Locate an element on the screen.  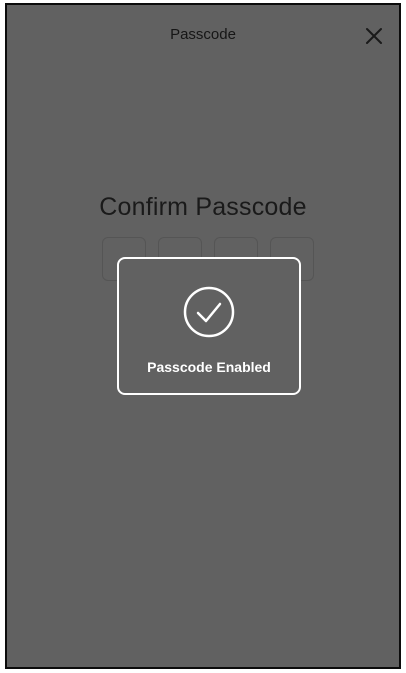
close-button is located at coordinates (374, 36).